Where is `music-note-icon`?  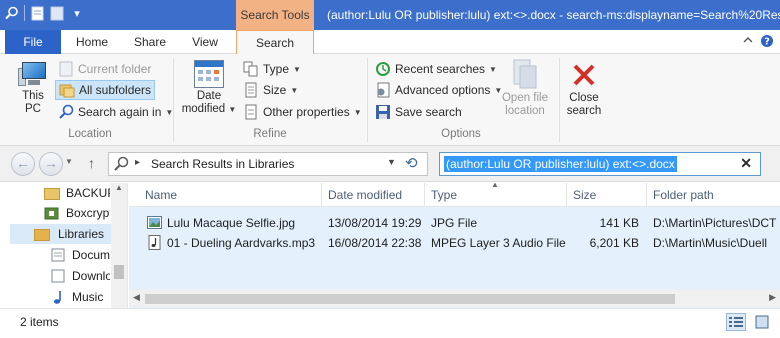
music-note-icon is located at coordinates (58, 297).